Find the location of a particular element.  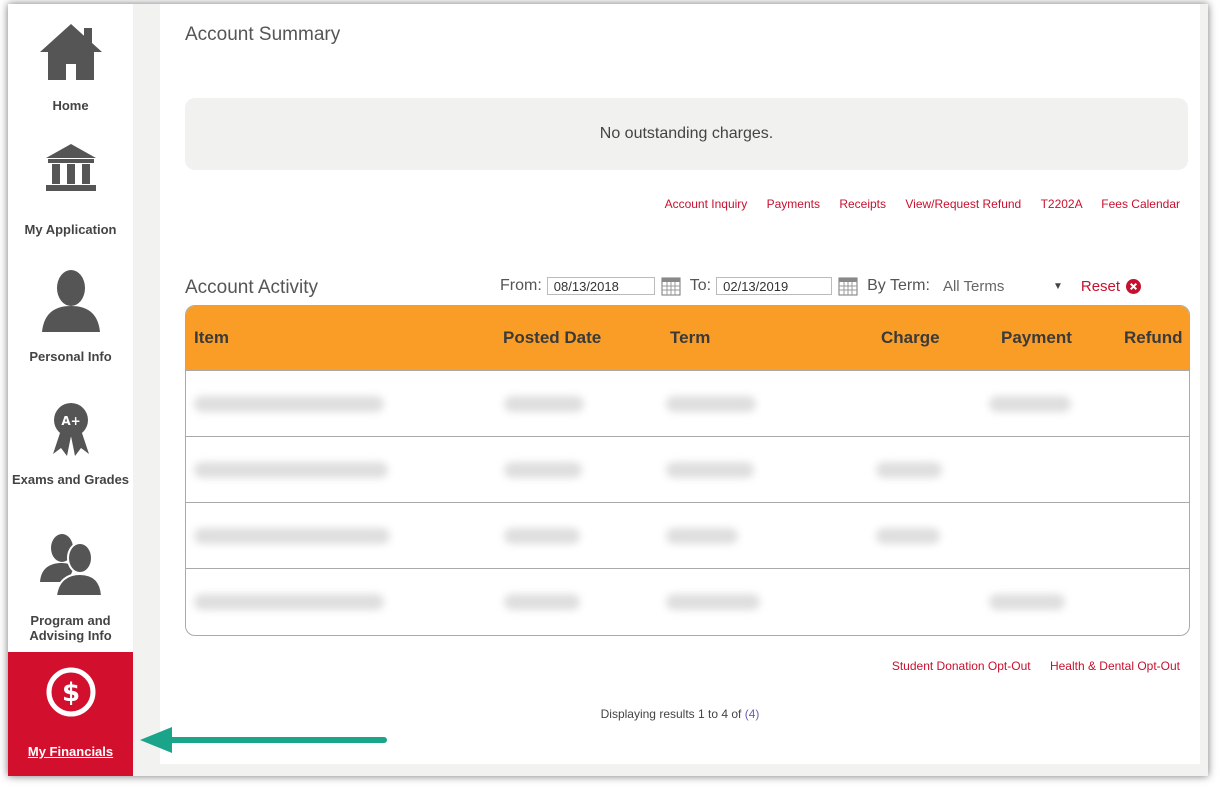

date-filter-bar: From: To: By Term: All Terms ▼ Reset is located at coordinates (821, 286).